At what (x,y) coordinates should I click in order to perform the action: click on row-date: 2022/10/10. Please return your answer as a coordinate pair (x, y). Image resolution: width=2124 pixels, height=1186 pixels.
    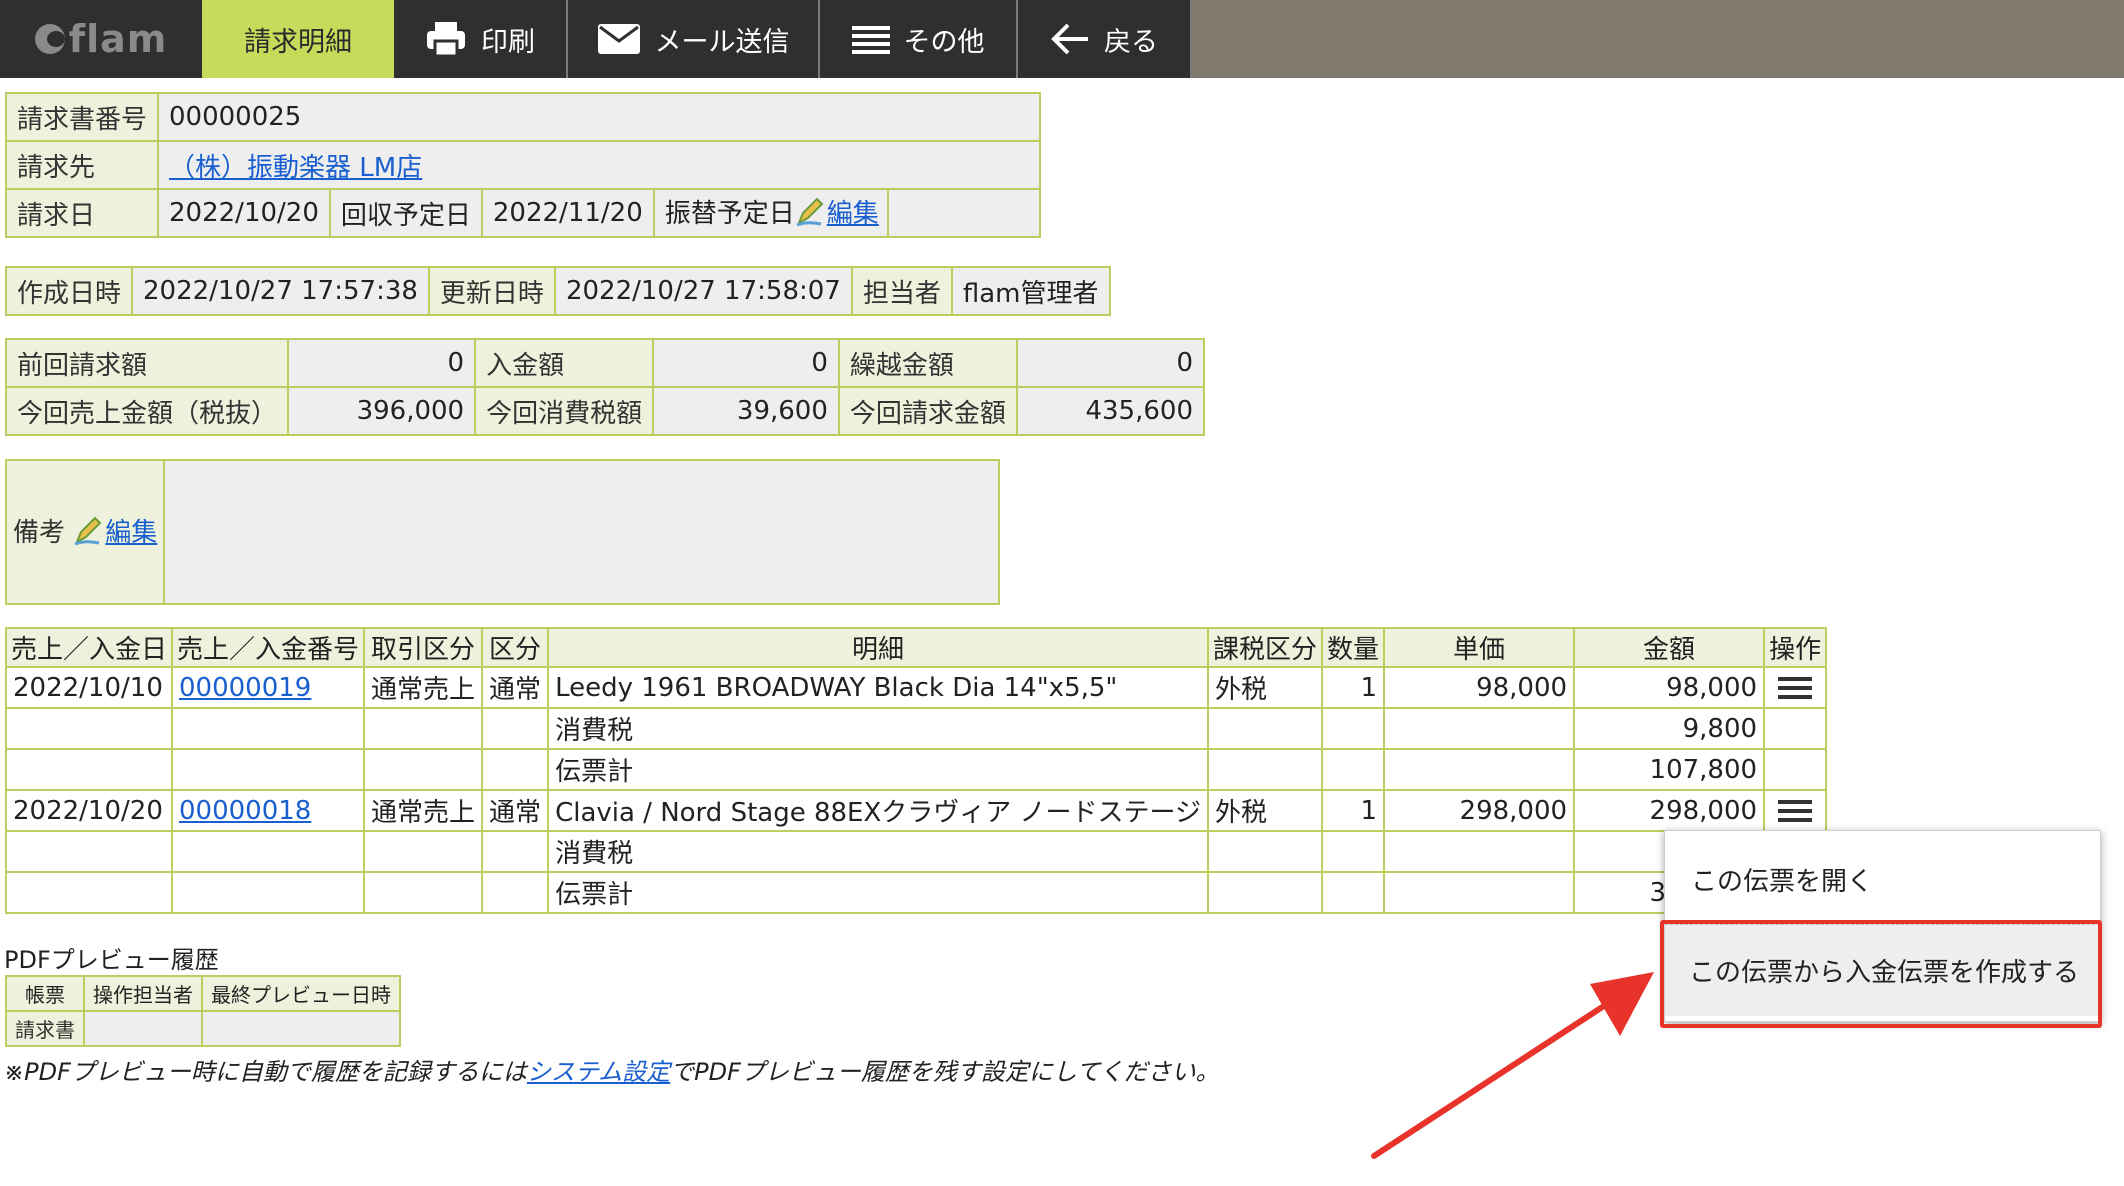
    Looking at the image, I should click on (89, 687).